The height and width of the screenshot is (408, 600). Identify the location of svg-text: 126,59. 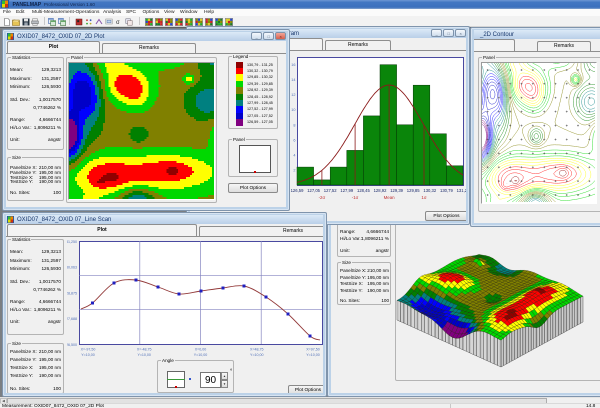
(297, 190).